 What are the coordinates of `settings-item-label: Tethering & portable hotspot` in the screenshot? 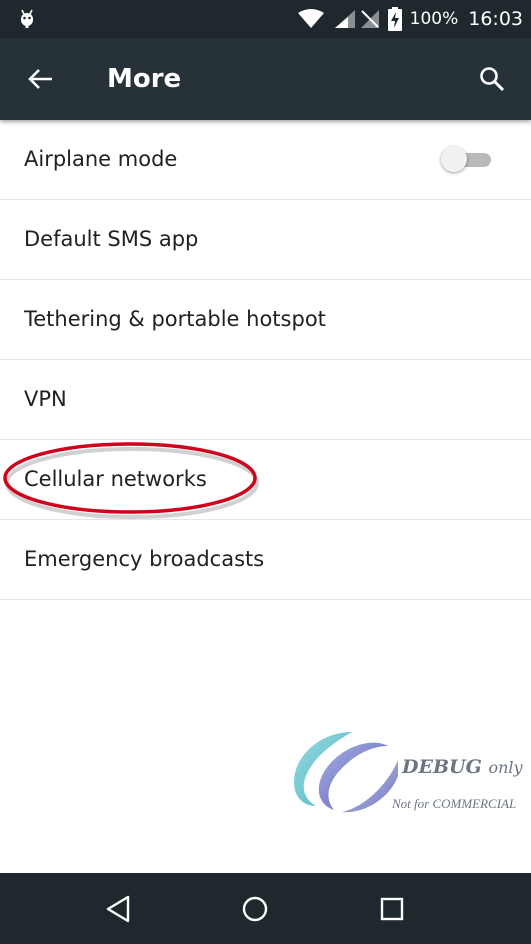 It's located at (175, 319).